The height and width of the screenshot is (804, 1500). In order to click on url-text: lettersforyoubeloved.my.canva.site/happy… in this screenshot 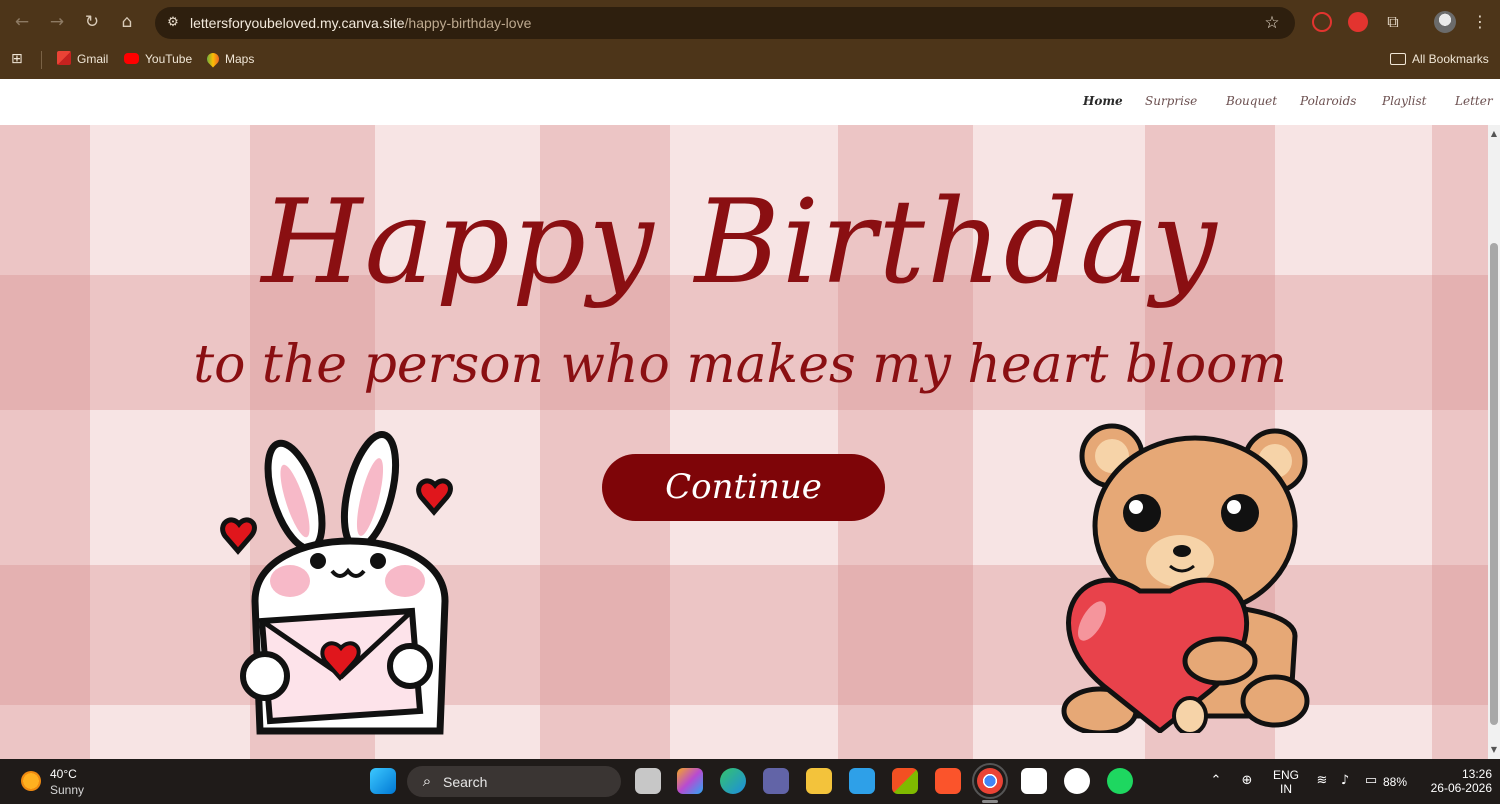, I will do `click(360, 23)`.